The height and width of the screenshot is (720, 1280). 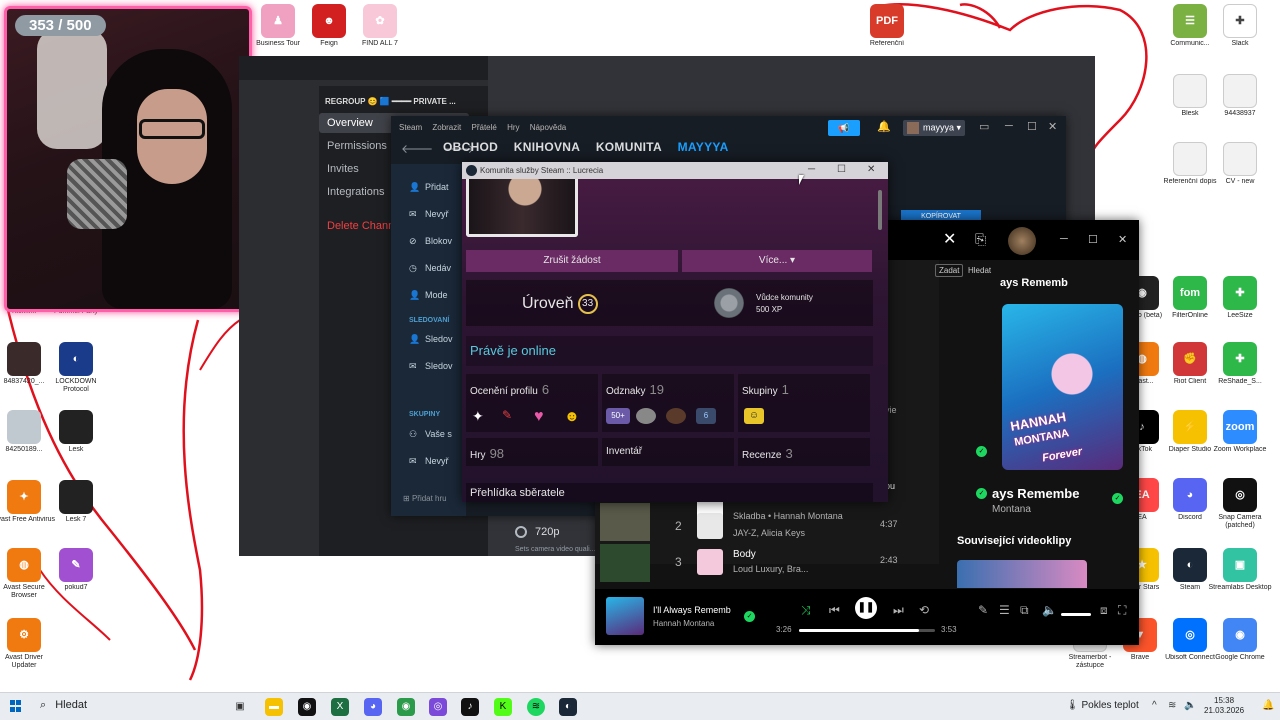 I want to click on desktop-icon-d20: ✎ pokud7, so click(x=76, y=570).